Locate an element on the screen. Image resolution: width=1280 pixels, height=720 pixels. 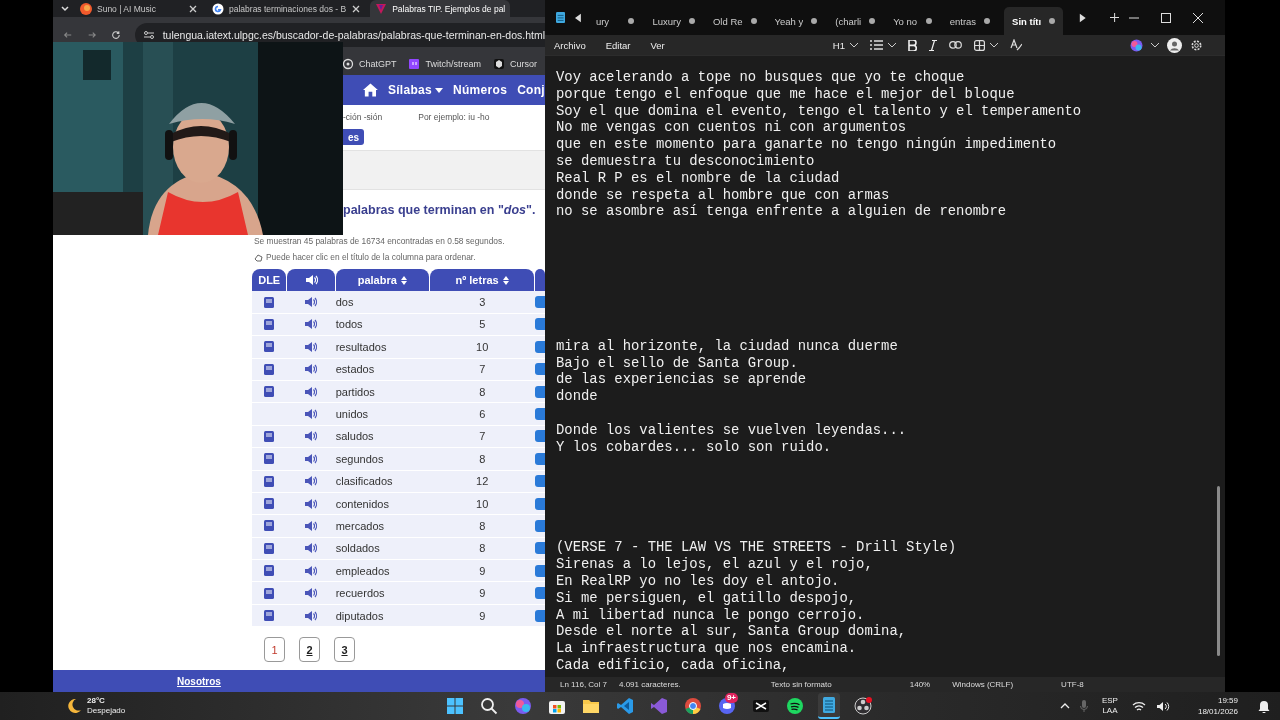
list-dropdown is located at coordinates (882, 45).